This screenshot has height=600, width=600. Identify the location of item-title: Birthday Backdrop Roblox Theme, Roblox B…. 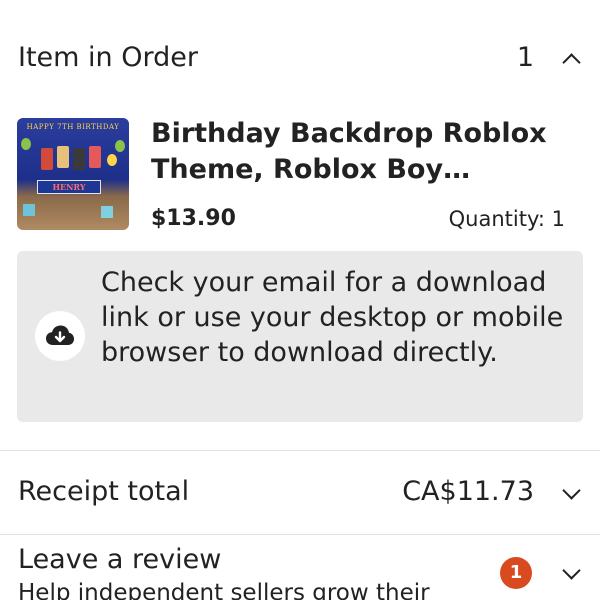
(361, 152).